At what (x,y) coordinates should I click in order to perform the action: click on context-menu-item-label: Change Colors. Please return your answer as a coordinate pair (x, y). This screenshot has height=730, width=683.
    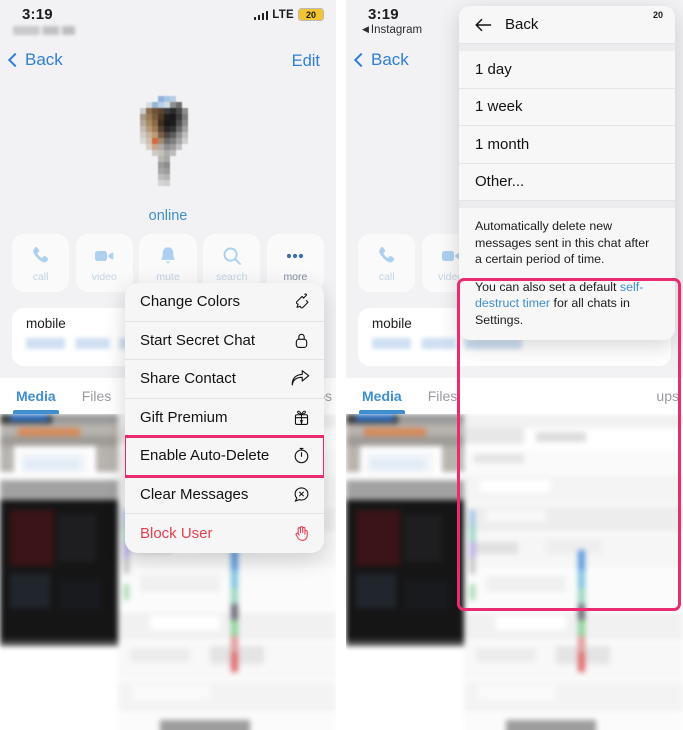
    Looking at the image, I should click on (190, 302).